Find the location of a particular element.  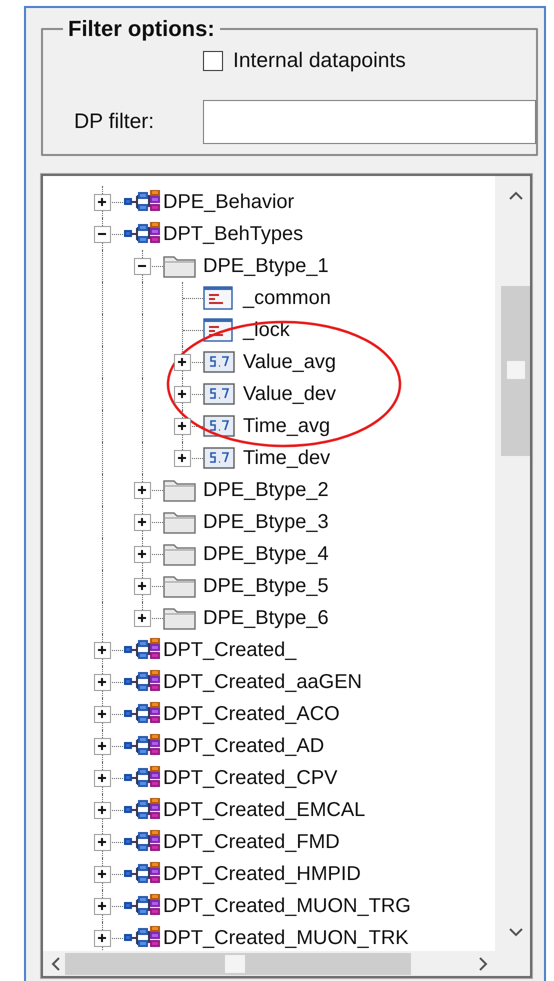

filter-field is located at coordinates (369, 122).